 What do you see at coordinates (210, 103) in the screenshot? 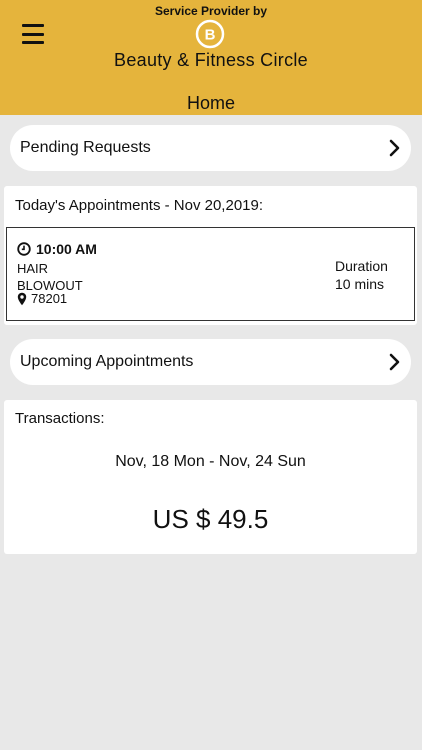
I see `page-title: Home` at bounding box center [210, 103].